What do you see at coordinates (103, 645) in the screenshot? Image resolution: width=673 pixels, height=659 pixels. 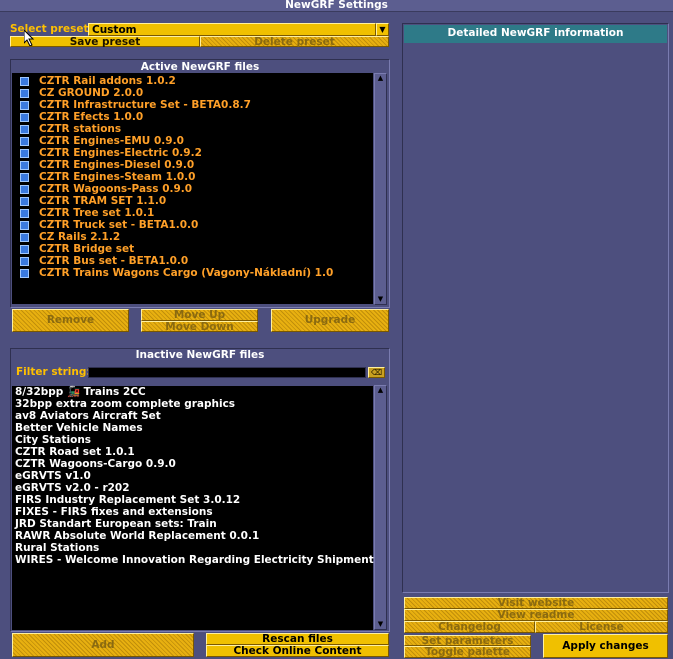 I see `add-button: Add` at bounding box center [103, 645].